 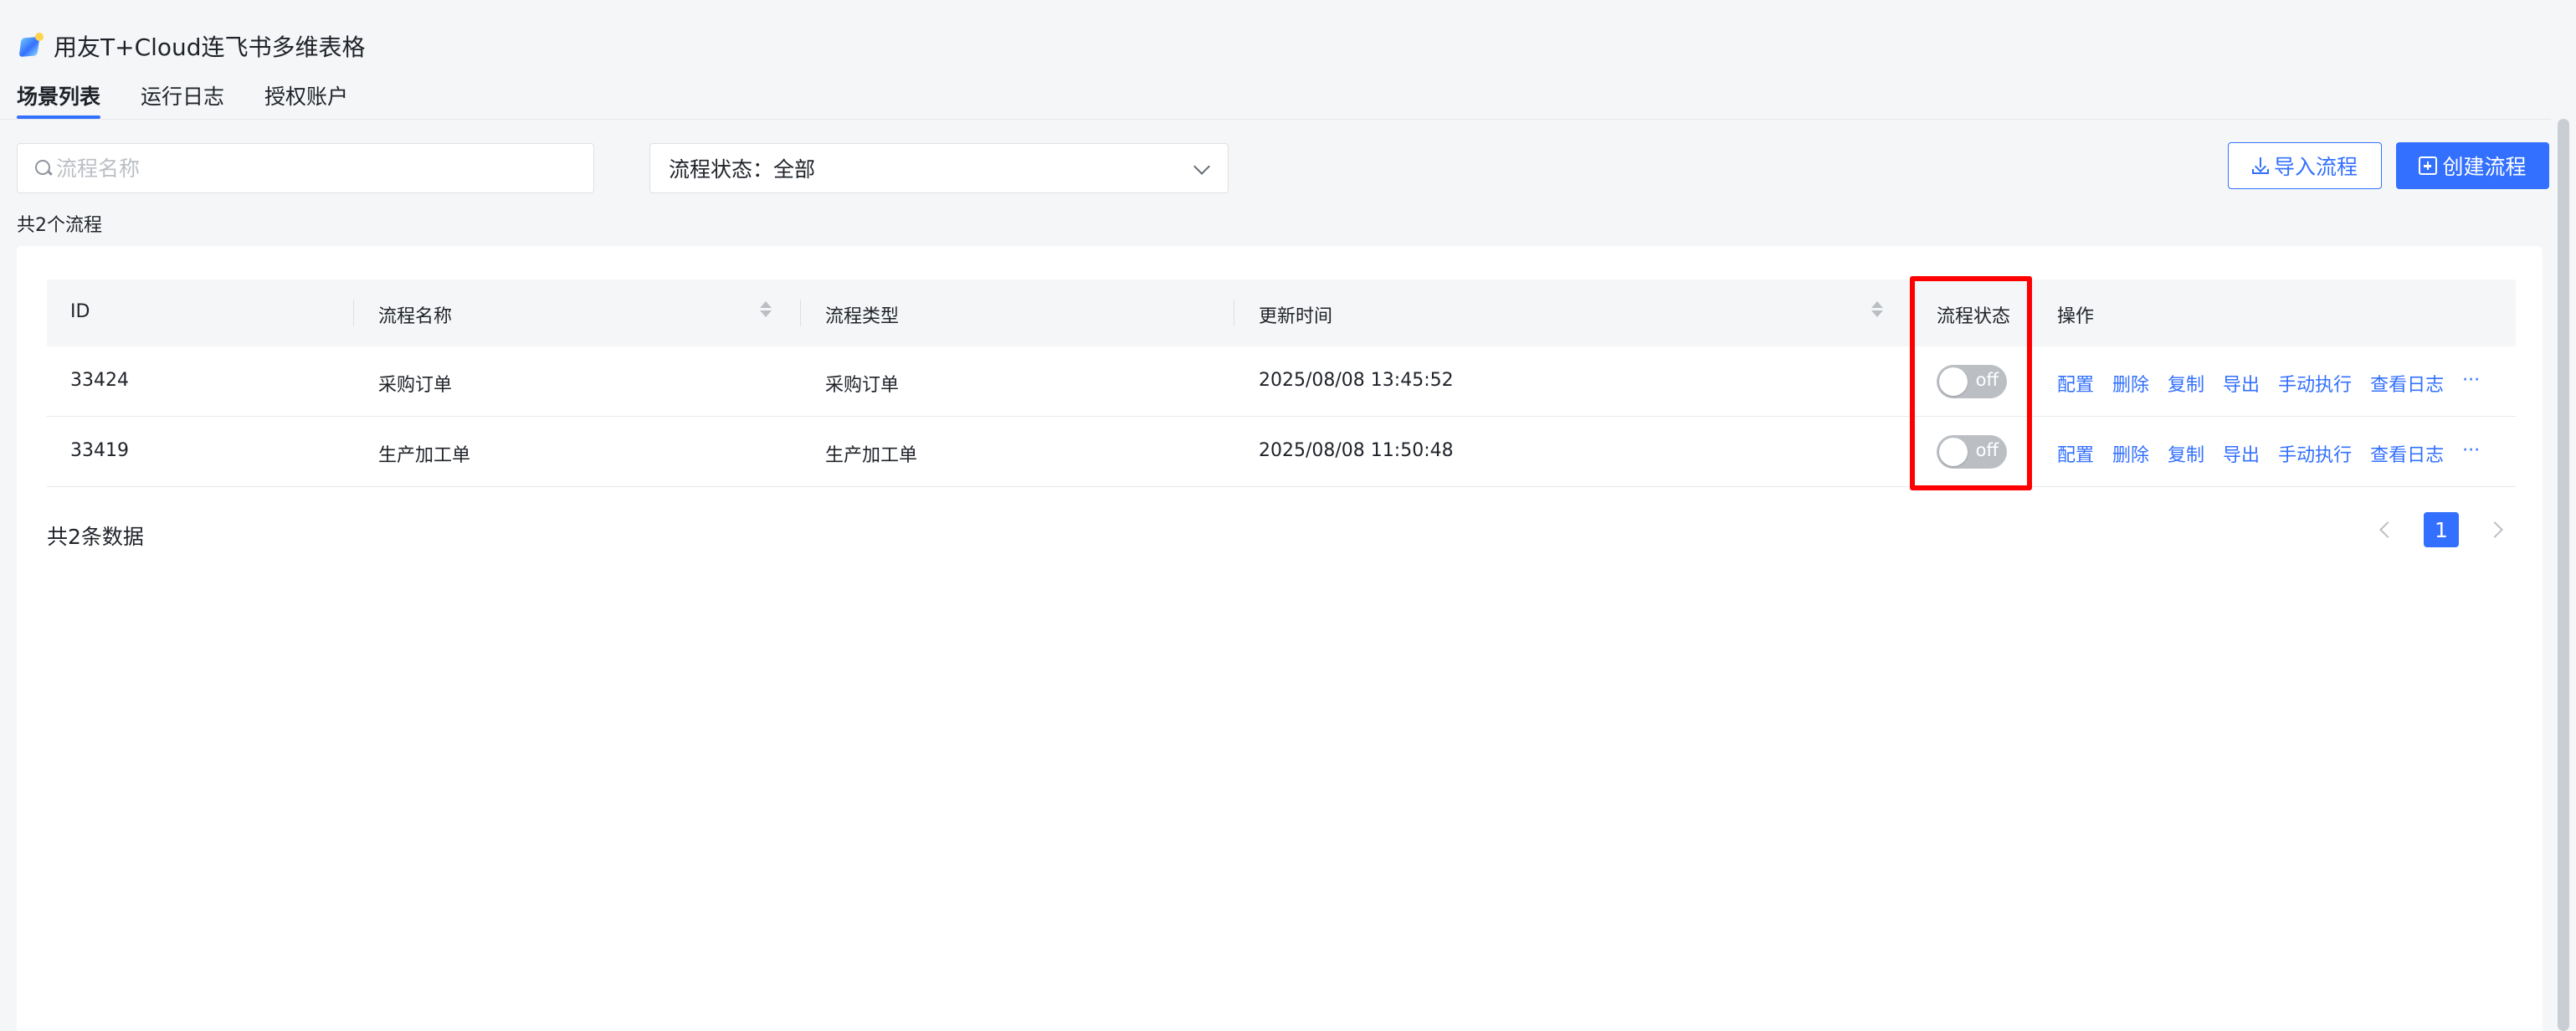 I want to click on header-ops: 操作, so click(x=2076, y=316).